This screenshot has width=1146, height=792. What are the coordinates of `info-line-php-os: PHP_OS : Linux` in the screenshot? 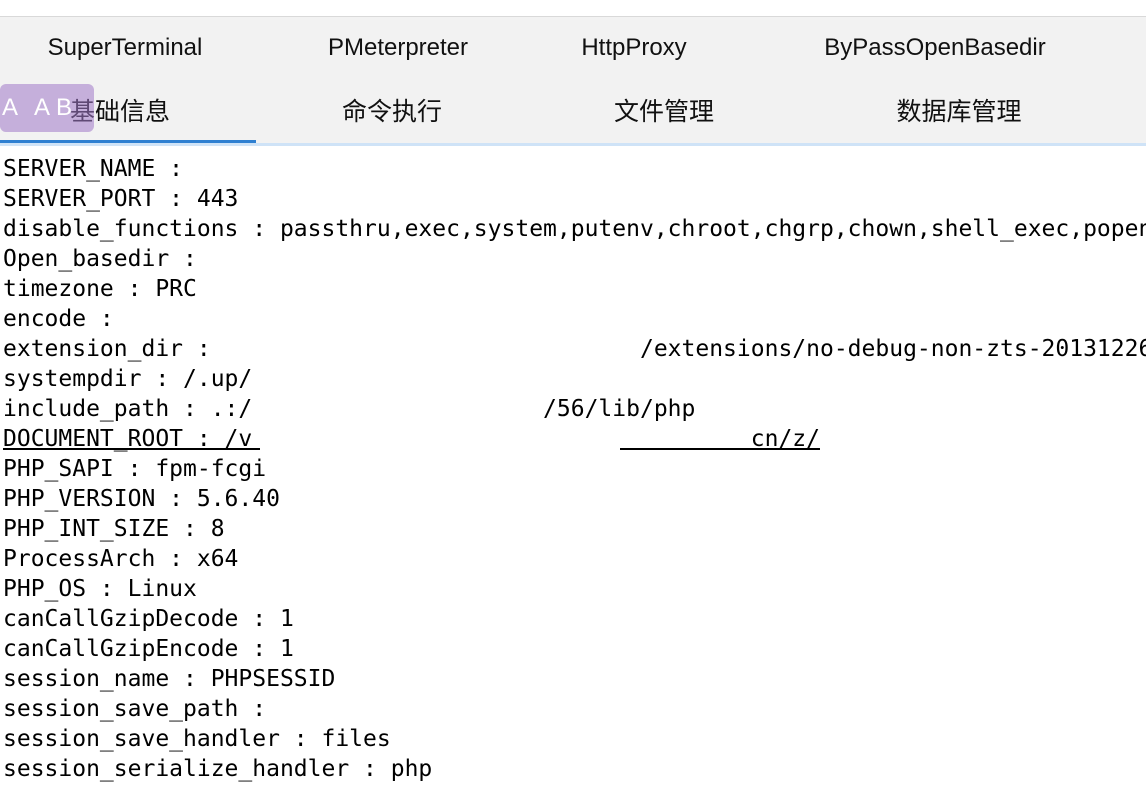 It's located at (100, 589).